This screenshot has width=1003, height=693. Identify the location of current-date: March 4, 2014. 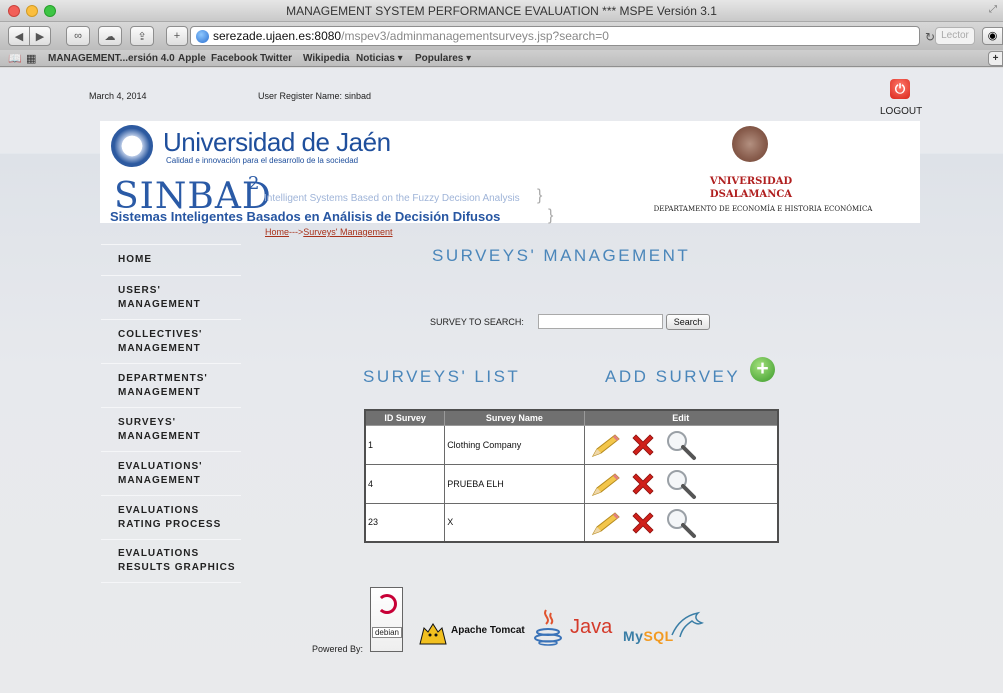
(118, 96).